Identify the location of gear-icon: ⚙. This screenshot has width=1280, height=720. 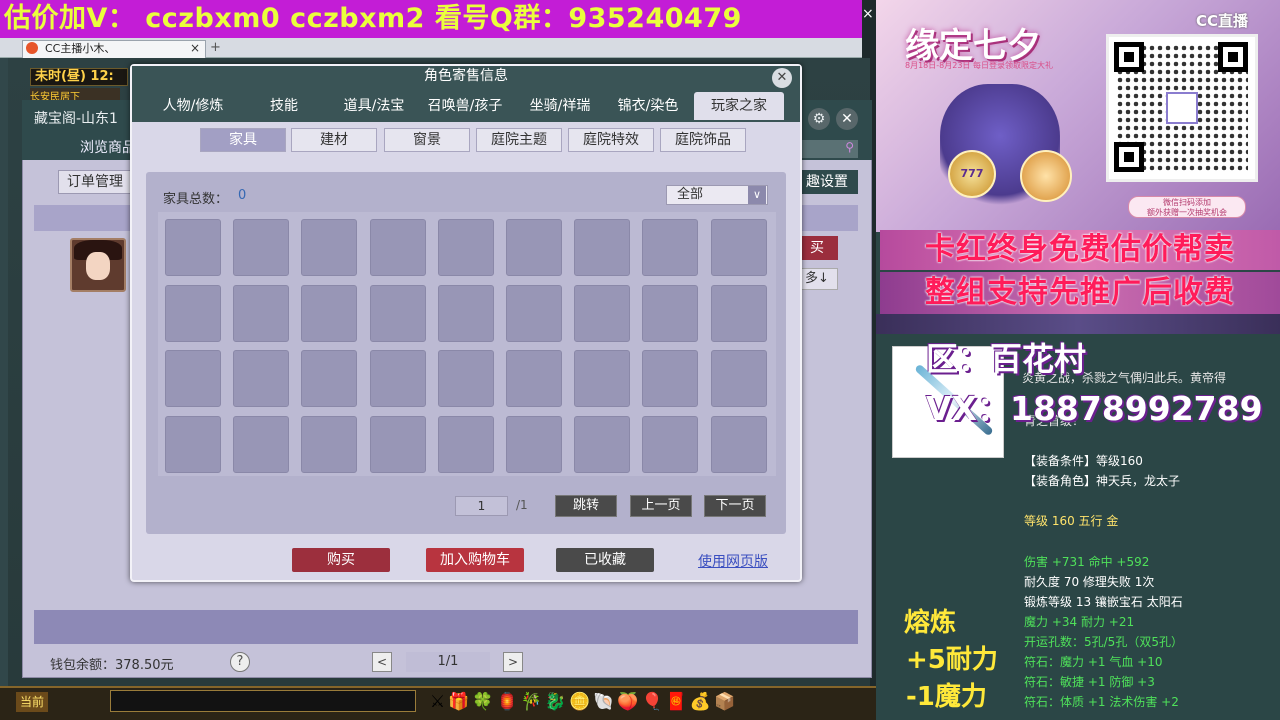
(819, 119).